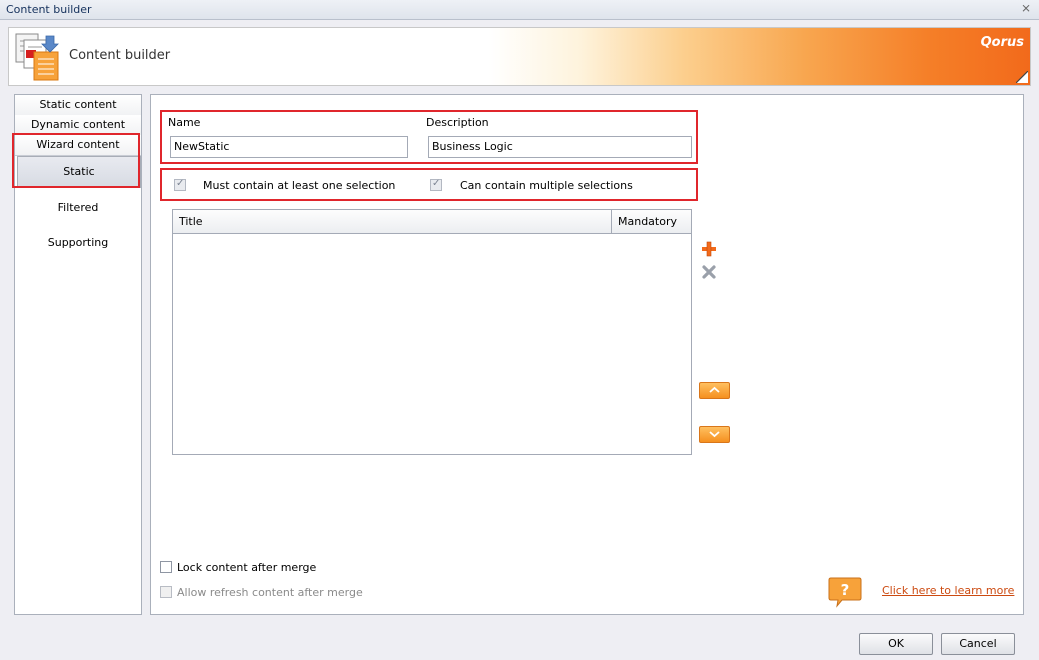 Image resolution: width=1039 pixels, height=660 pixels. I want to click on chevron-down-icon, so click(714, 434).